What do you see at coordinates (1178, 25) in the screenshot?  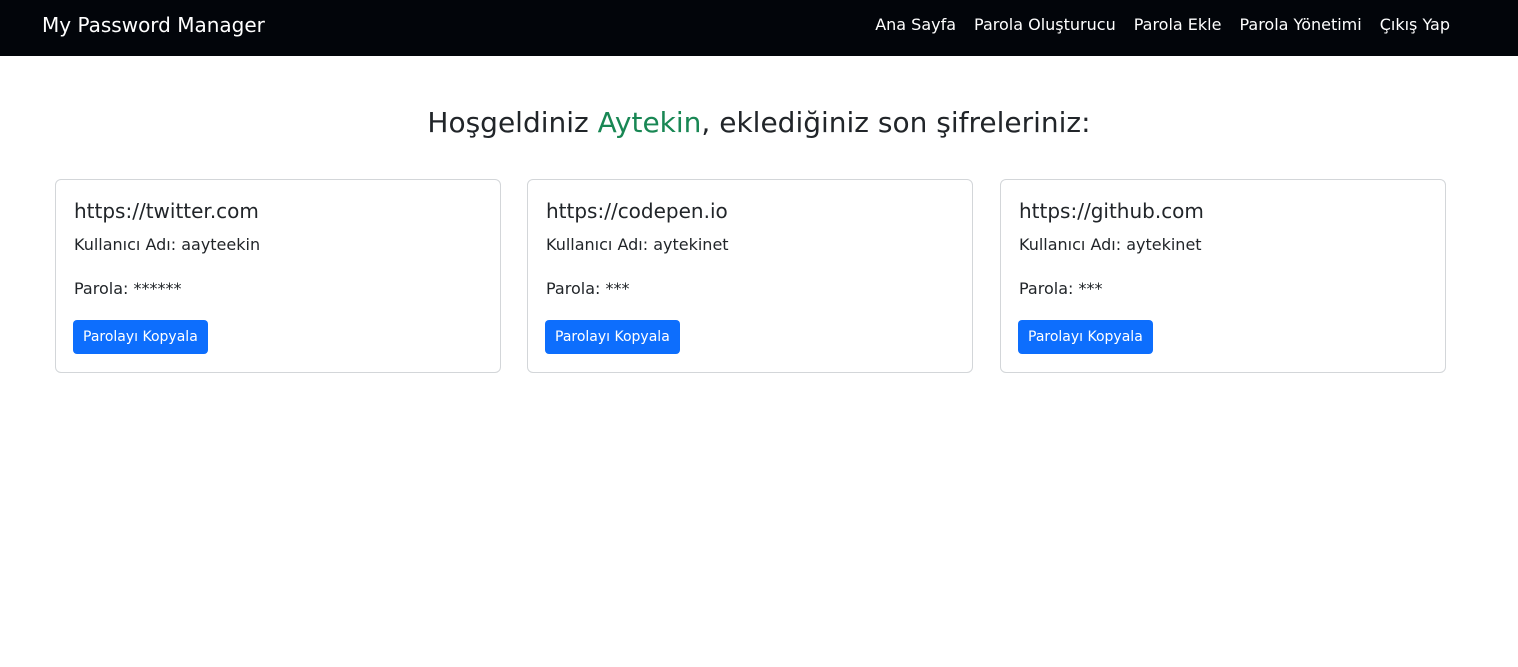 I see `nav-link-parola-ekle: Parola Ekle` at bounding box center [1178, 25].